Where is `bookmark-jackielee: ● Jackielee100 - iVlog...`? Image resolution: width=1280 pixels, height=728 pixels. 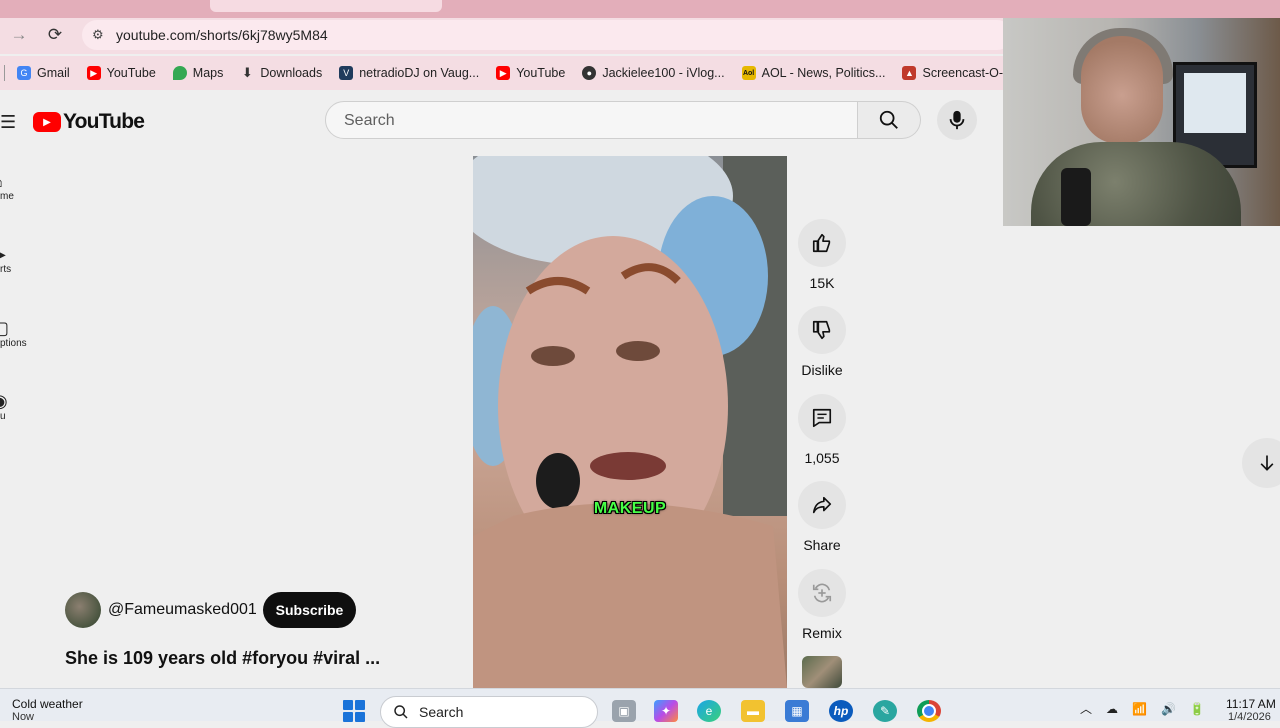
bookmark-jackielee: ● Jackielee100 - iVlog... is located at coordinates (653, 73).